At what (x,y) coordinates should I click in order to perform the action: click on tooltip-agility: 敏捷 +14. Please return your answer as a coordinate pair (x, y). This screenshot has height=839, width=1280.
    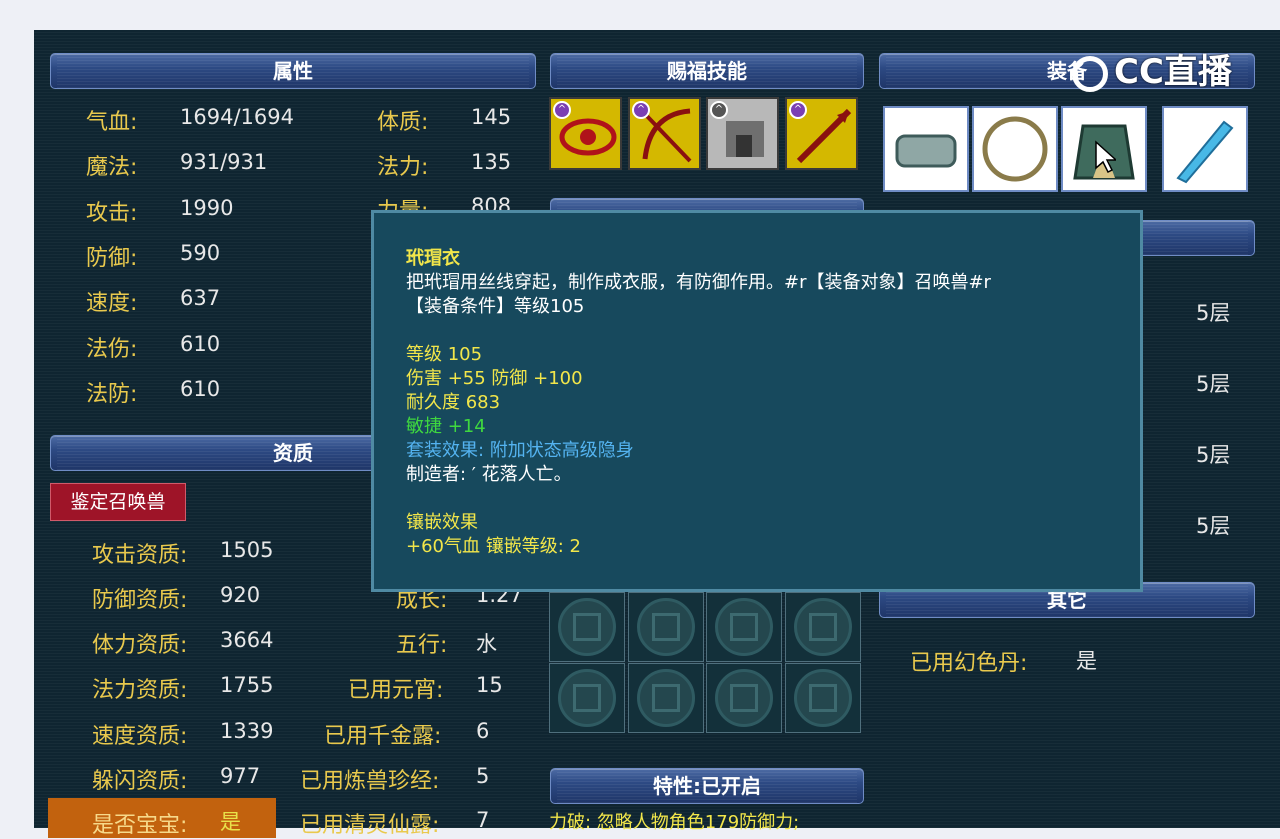
    Looking at the image, I should click on (446, 426).